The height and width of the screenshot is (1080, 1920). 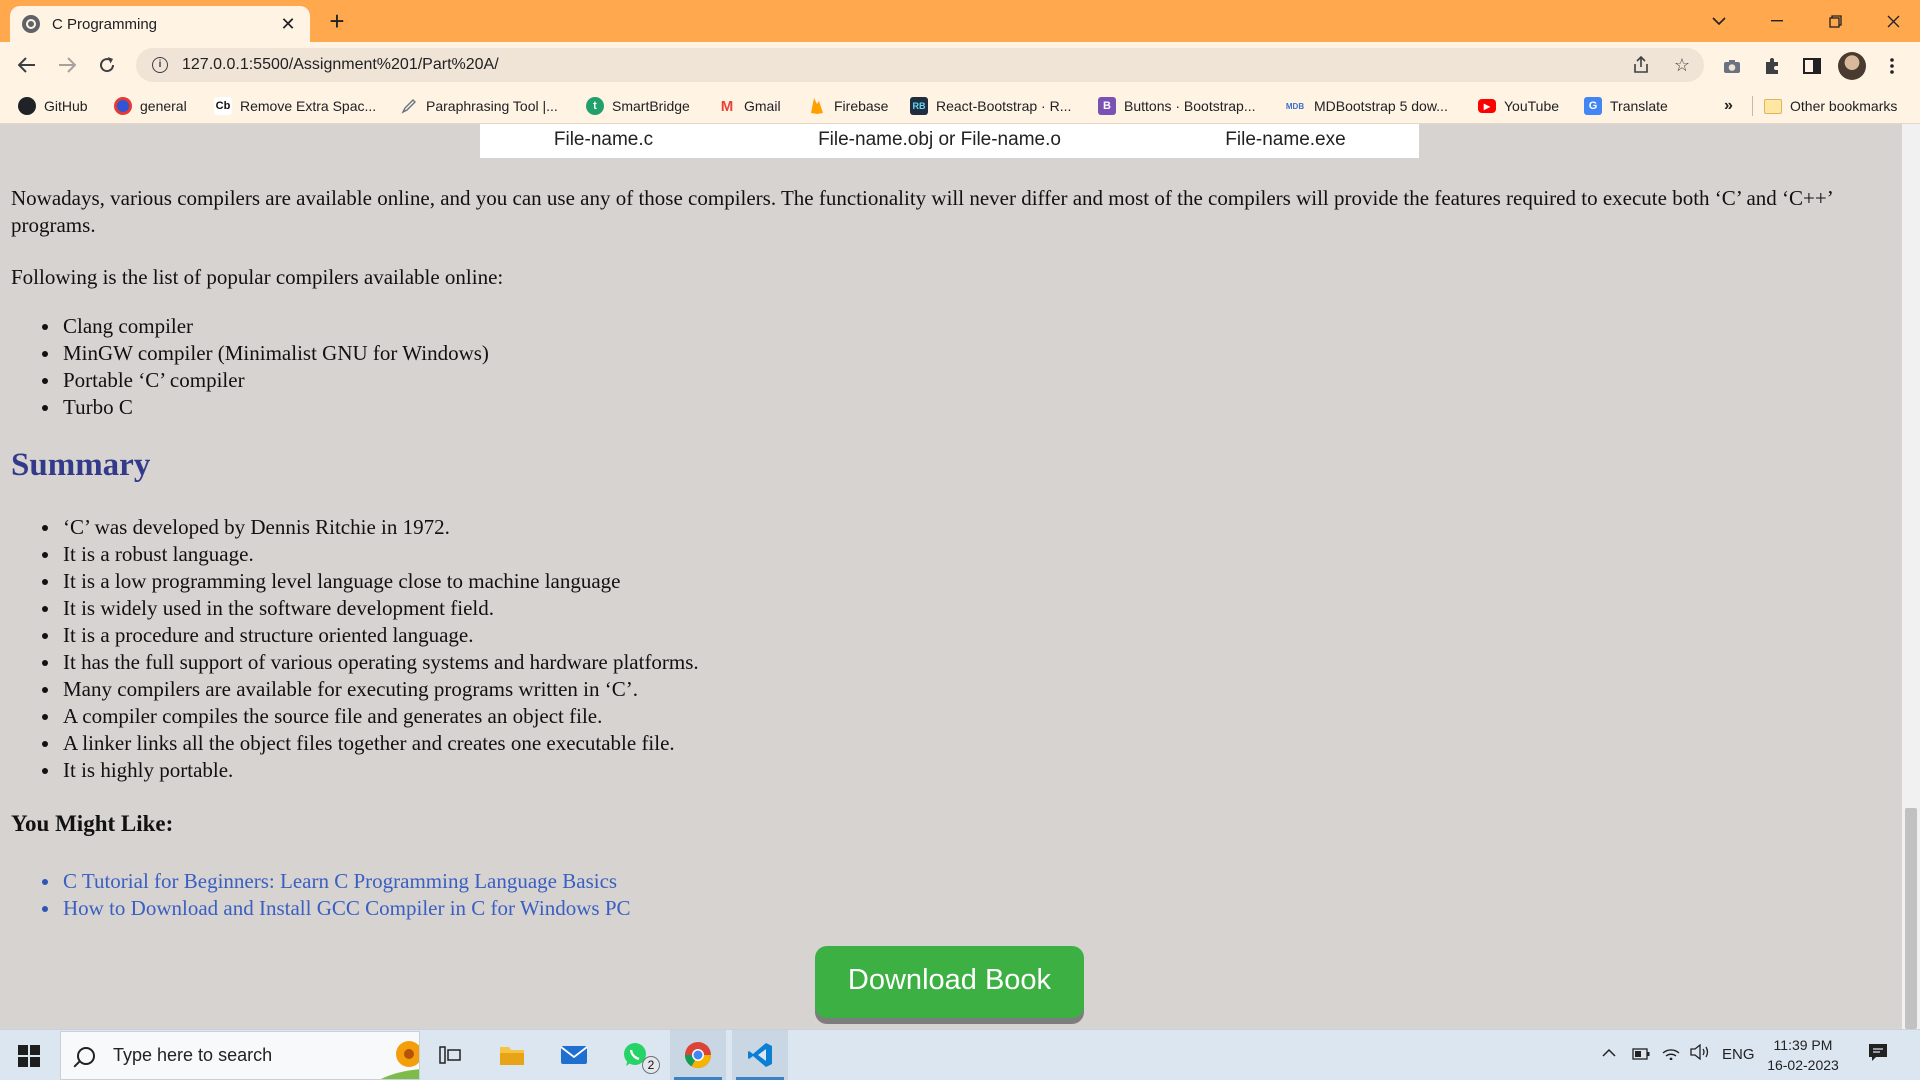 What do you see at coordinates (1803, 1055) in the screenshot?
I see `system-clock: 11:39 PM 16-02-2023` at bounding box center [1803, 1055].